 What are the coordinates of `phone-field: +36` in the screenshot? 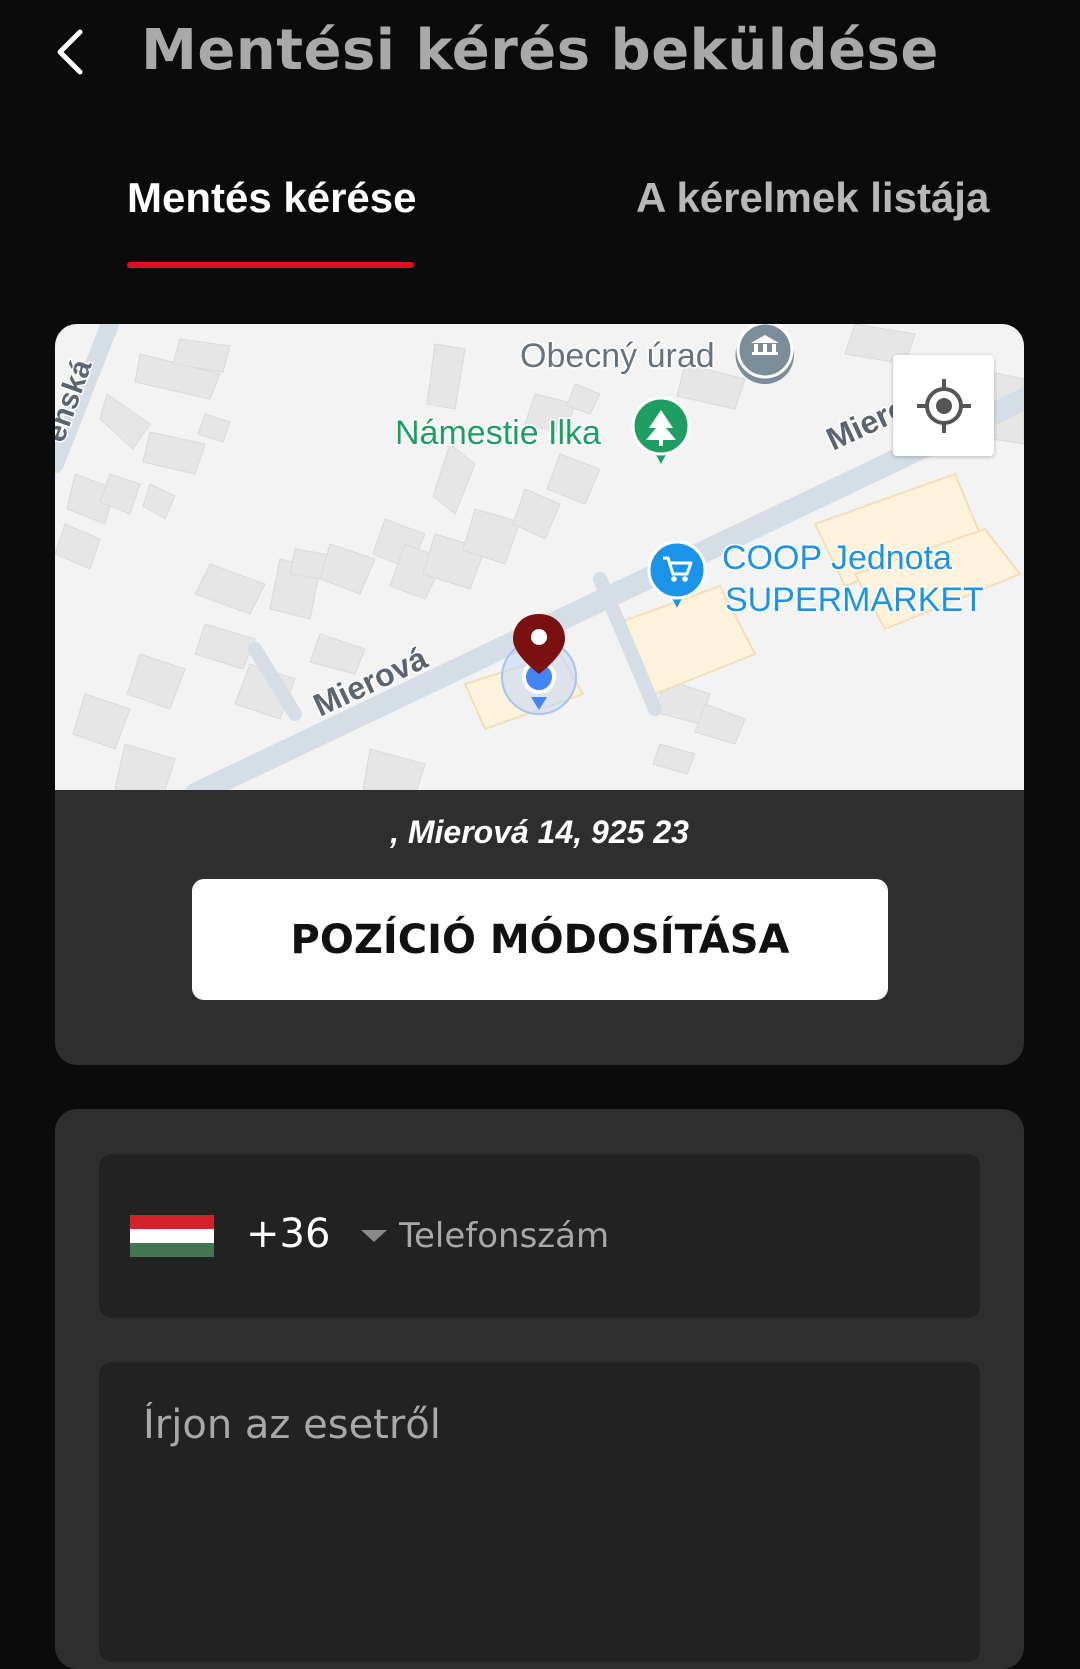 It's located at (539, 1236).